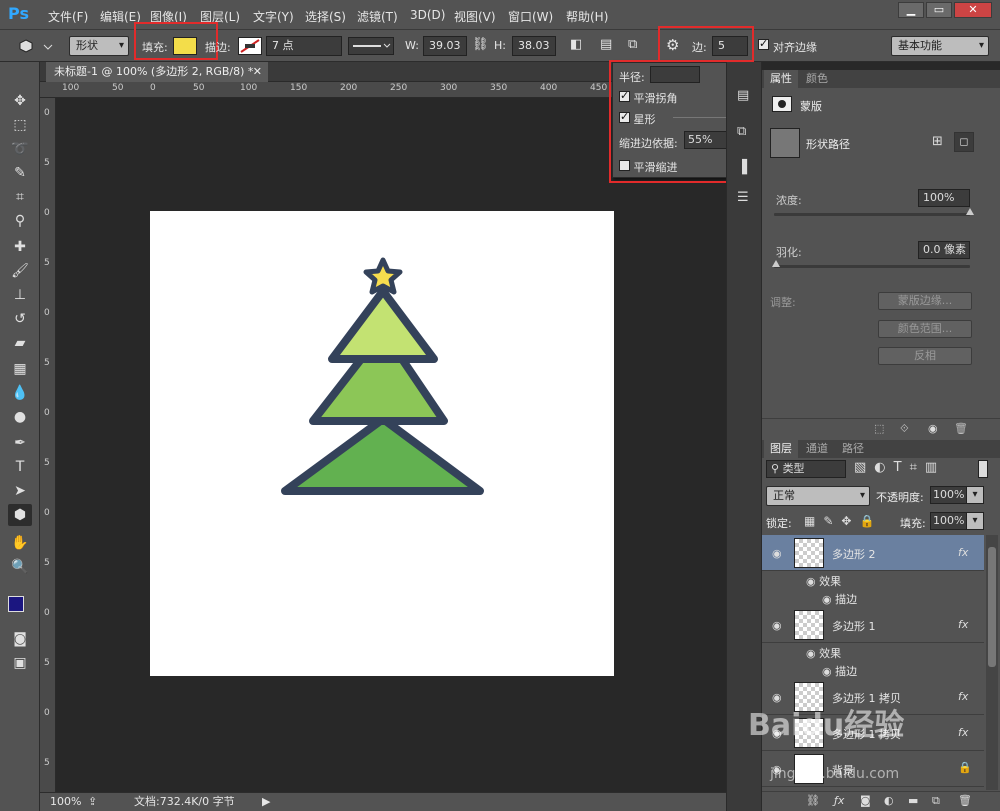  I want to click on adjustment-layer-icon: ◐, so click(889, 800).